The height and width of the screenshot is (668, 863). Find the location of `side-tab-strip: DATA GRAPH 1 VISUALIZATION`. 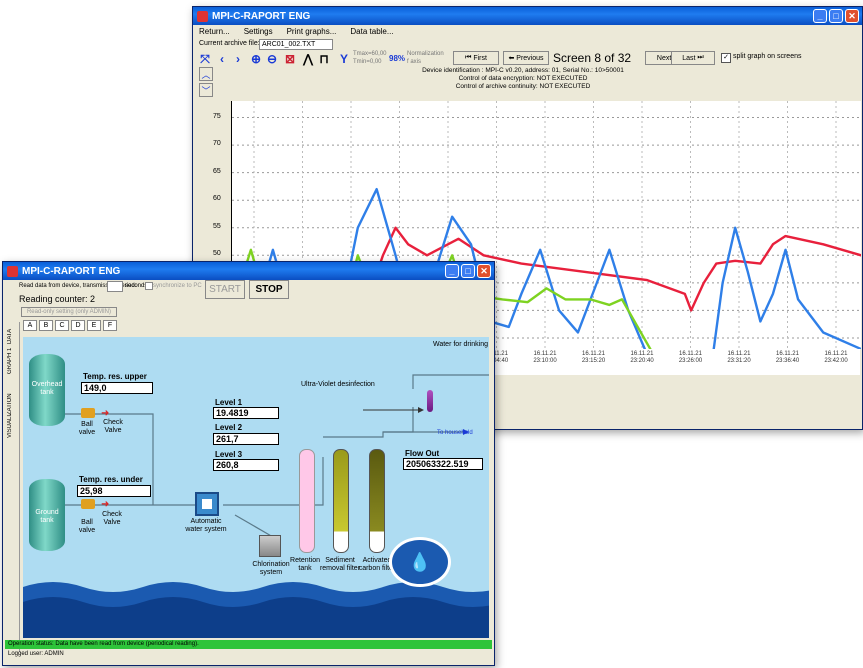

side-tab-strip: DATA GRAPH 1 VISUALIZATION is located at coordinates (12, 487).